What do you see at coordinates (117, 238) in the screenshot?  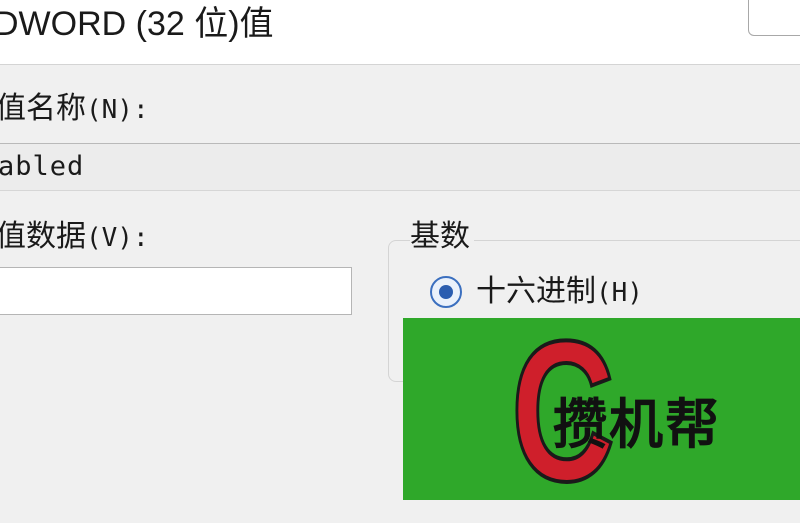 I see `value-data-accelerator: (V):` at bounding box center [117, 238].